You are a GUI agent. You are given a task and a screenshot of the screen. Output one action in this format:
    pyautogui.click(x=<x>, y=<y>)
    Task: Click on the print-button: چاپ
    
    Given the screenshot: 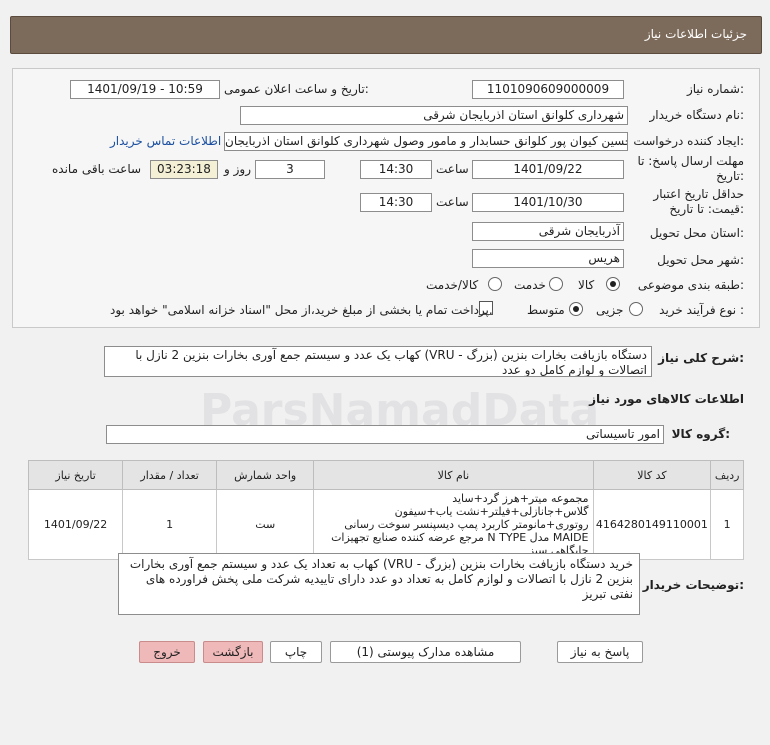 What is the action you would take?
    pyautogui.click(x=296, y=652)
    